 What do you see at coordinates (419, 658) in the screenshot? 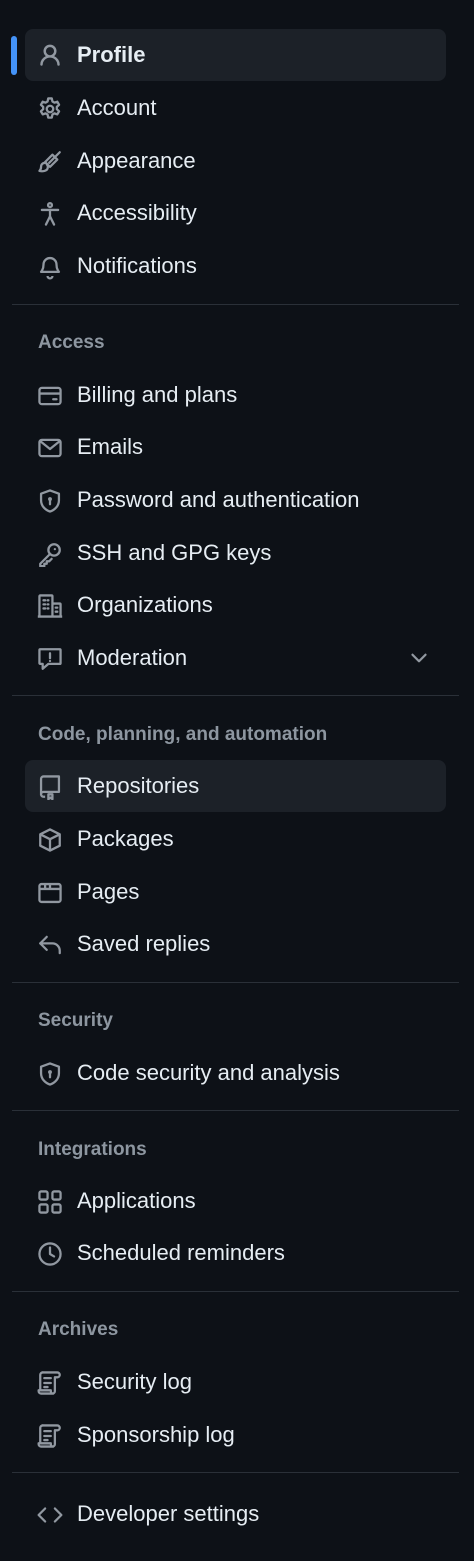
I see `chevron-down-icon` at bounding box center [419, 658].